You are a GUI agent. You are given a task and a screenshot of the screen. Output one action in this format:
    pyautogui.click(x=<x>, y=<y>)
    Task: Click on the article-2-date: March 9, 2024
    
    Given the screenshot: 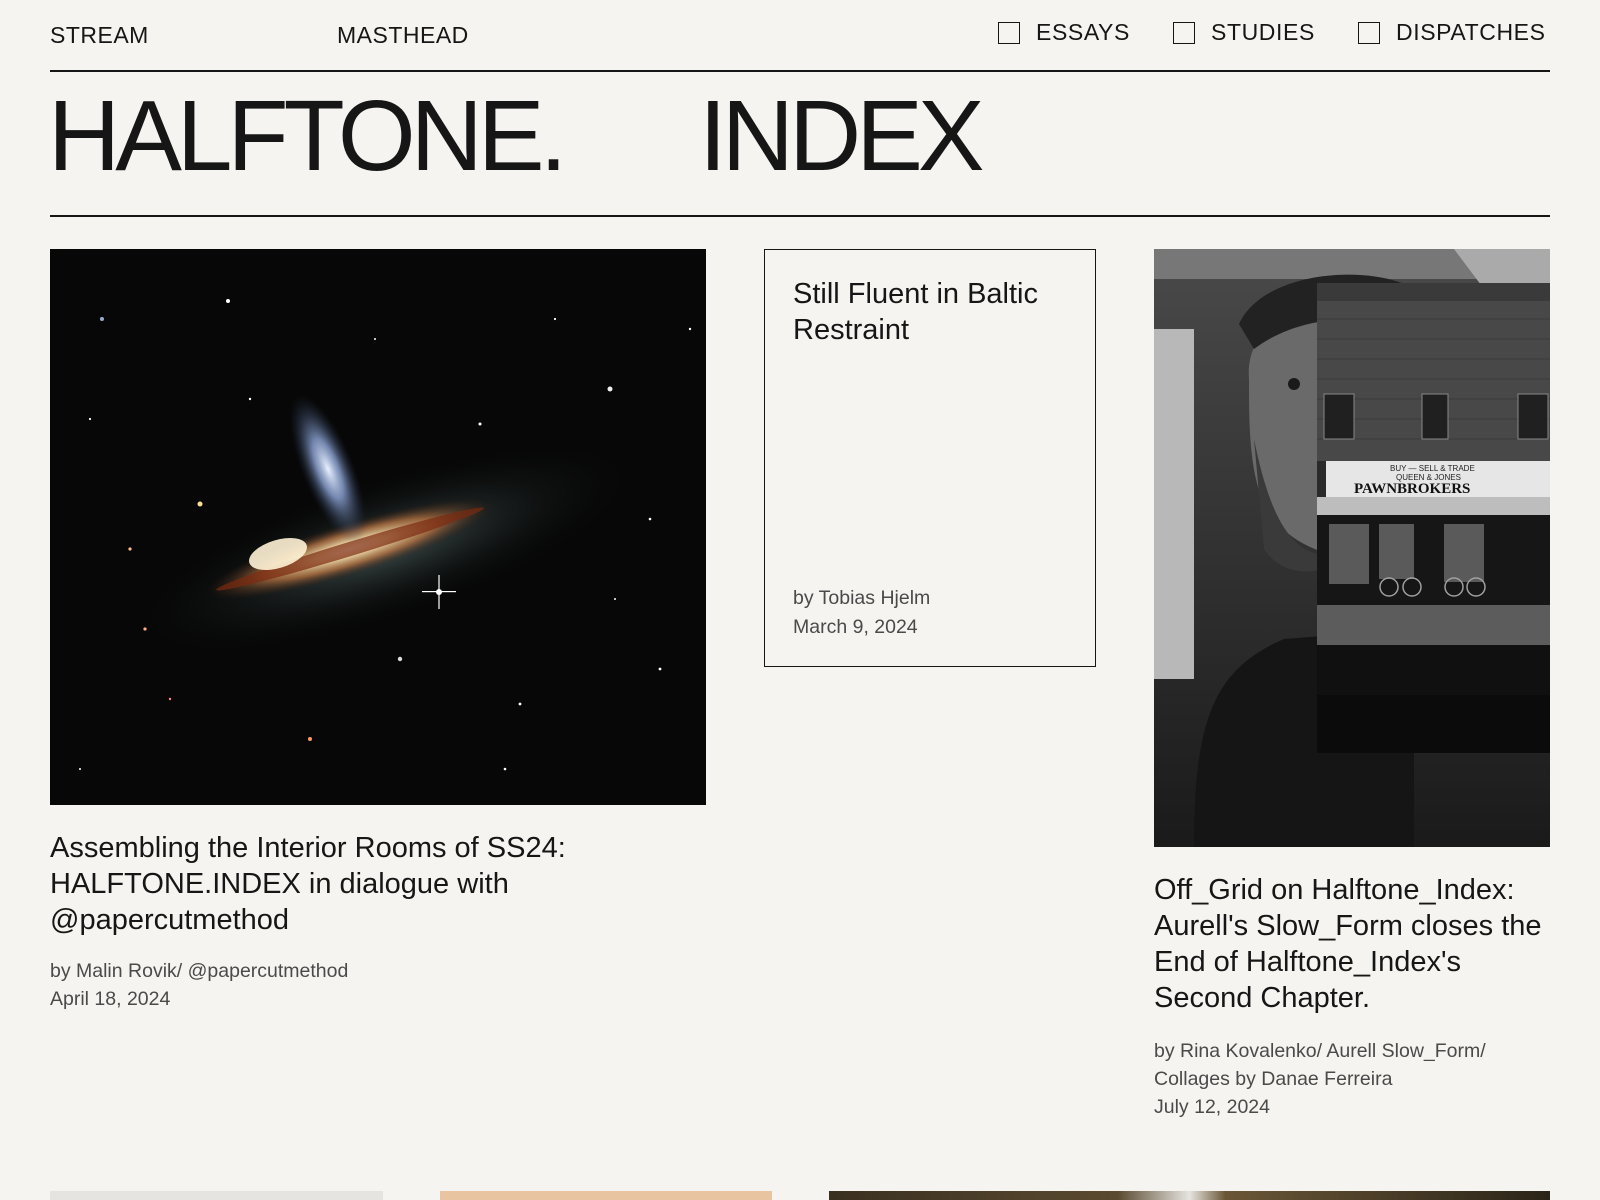 What is the action you would take?
    pyautogui.click(x=855, y=627)
    